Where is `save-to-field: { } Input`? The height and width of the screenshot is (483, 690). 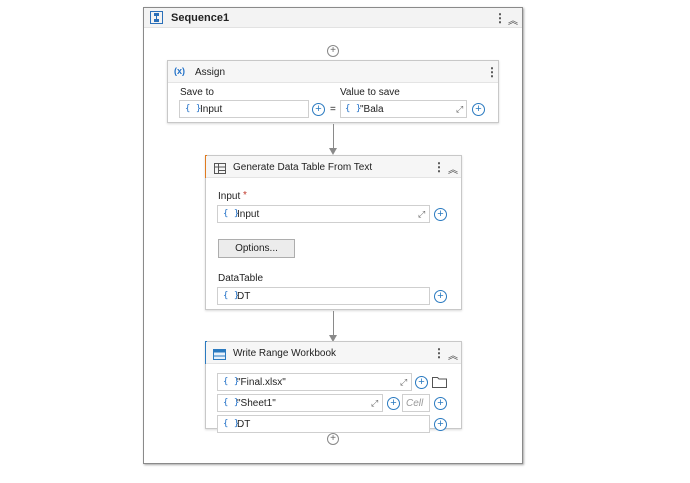 save-to-field: { } Input is located at coordinates (244, 109).